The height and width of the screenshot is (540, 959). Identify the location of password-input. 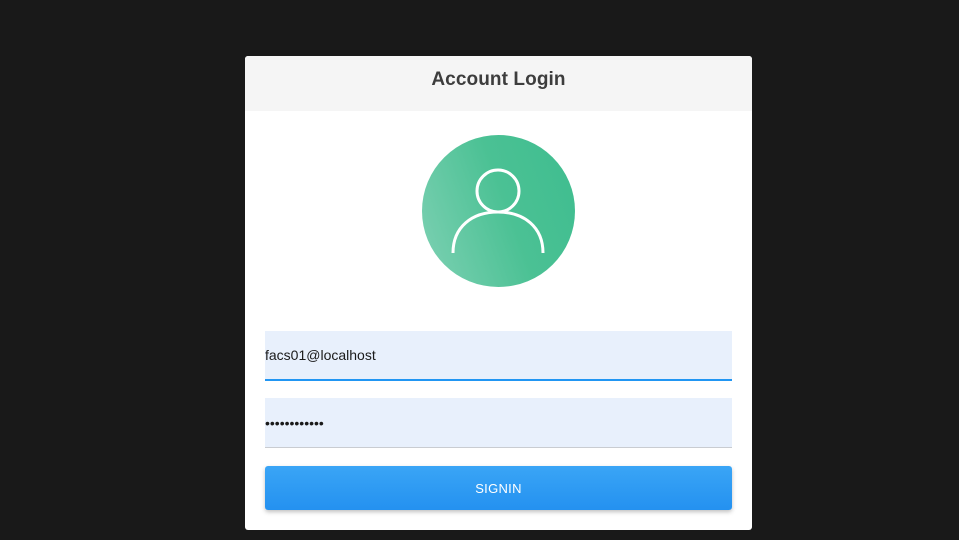
(498, 422).